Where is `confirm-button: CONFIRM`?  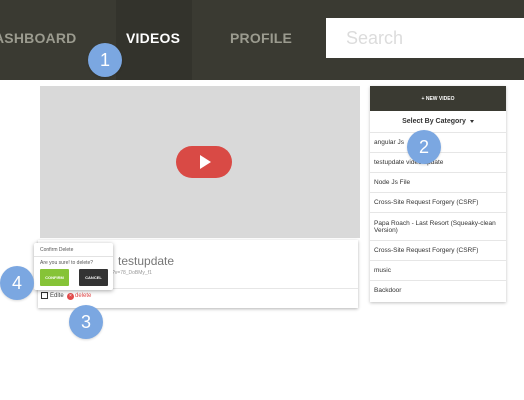 confirm-button: CONFIRM is located at coordinates (54, 277).